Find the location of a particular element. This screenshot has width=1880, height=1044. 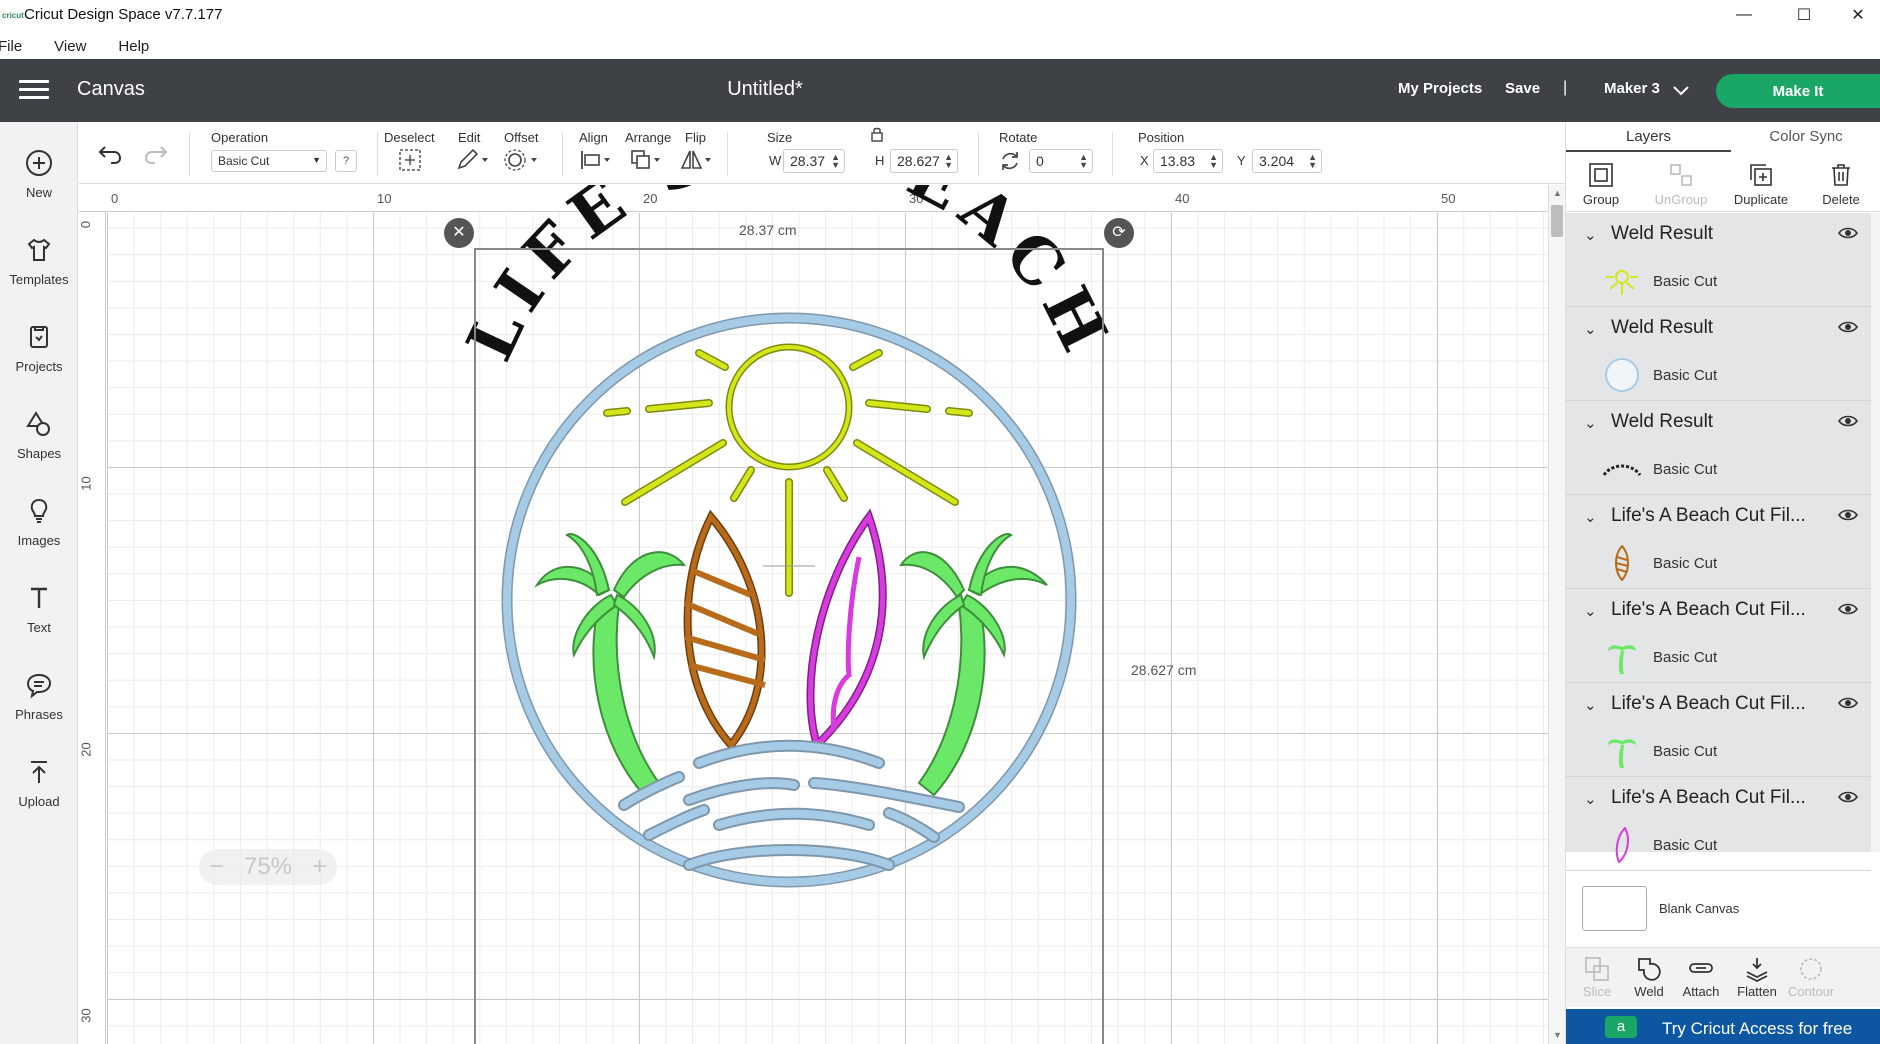

text-tool: Text is located at coordinates (39, 607).